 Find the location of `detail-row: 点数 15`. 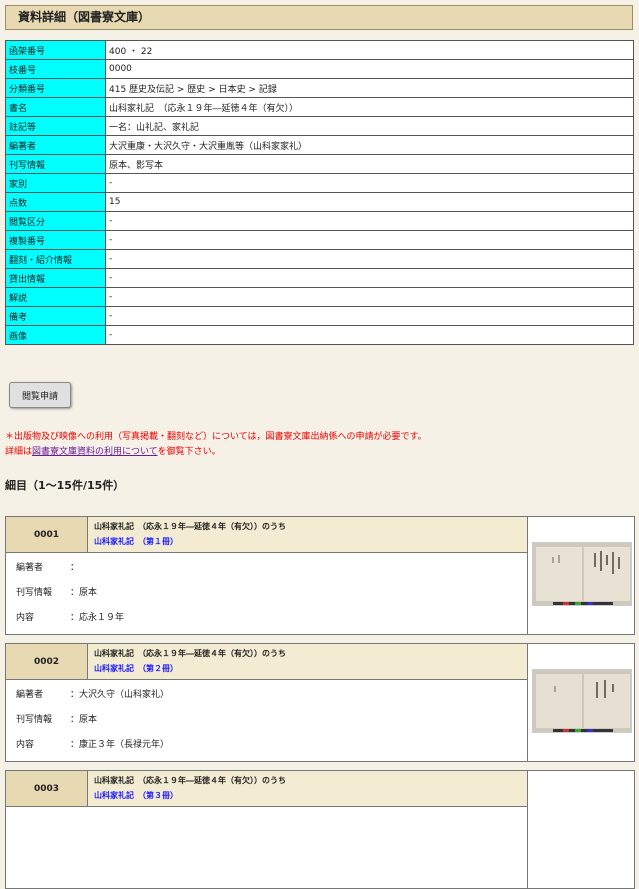

detail-row: 点数 15 is located at coordinates (319, 202).